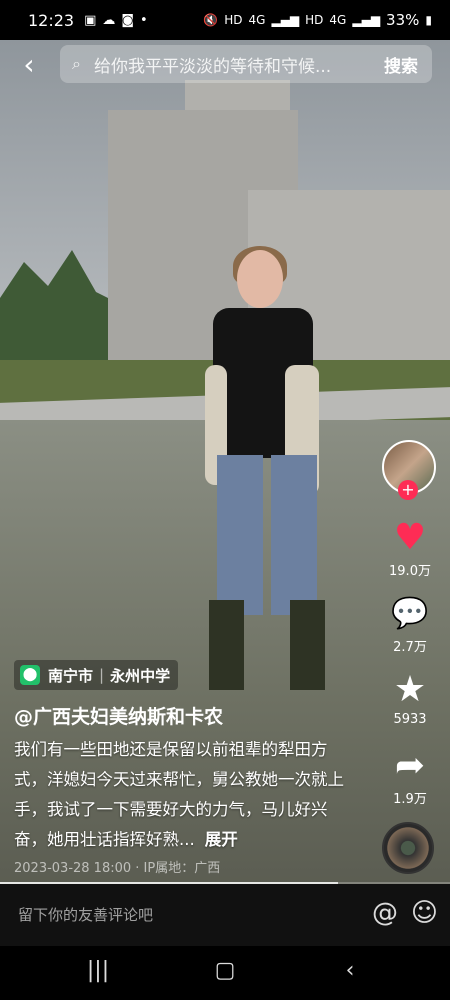  I want to click on emoji-icon: ☺, so click(424, 913).